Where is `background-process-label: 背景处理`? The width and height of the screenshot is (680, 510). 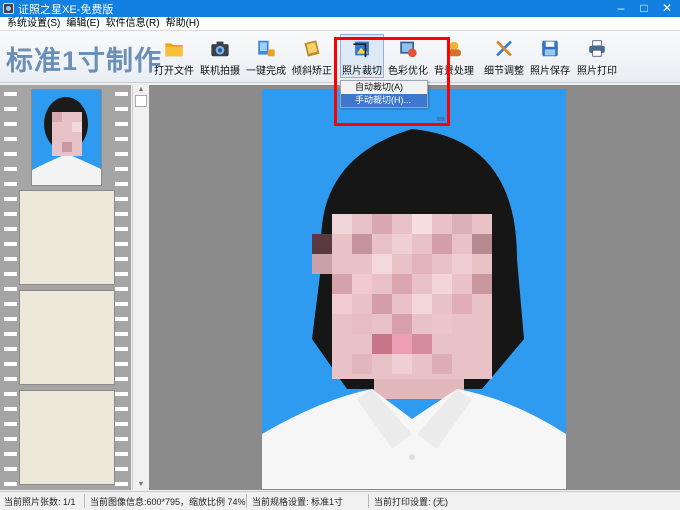 background-process-label: 背景处理 is located at coordinates (454, 71).